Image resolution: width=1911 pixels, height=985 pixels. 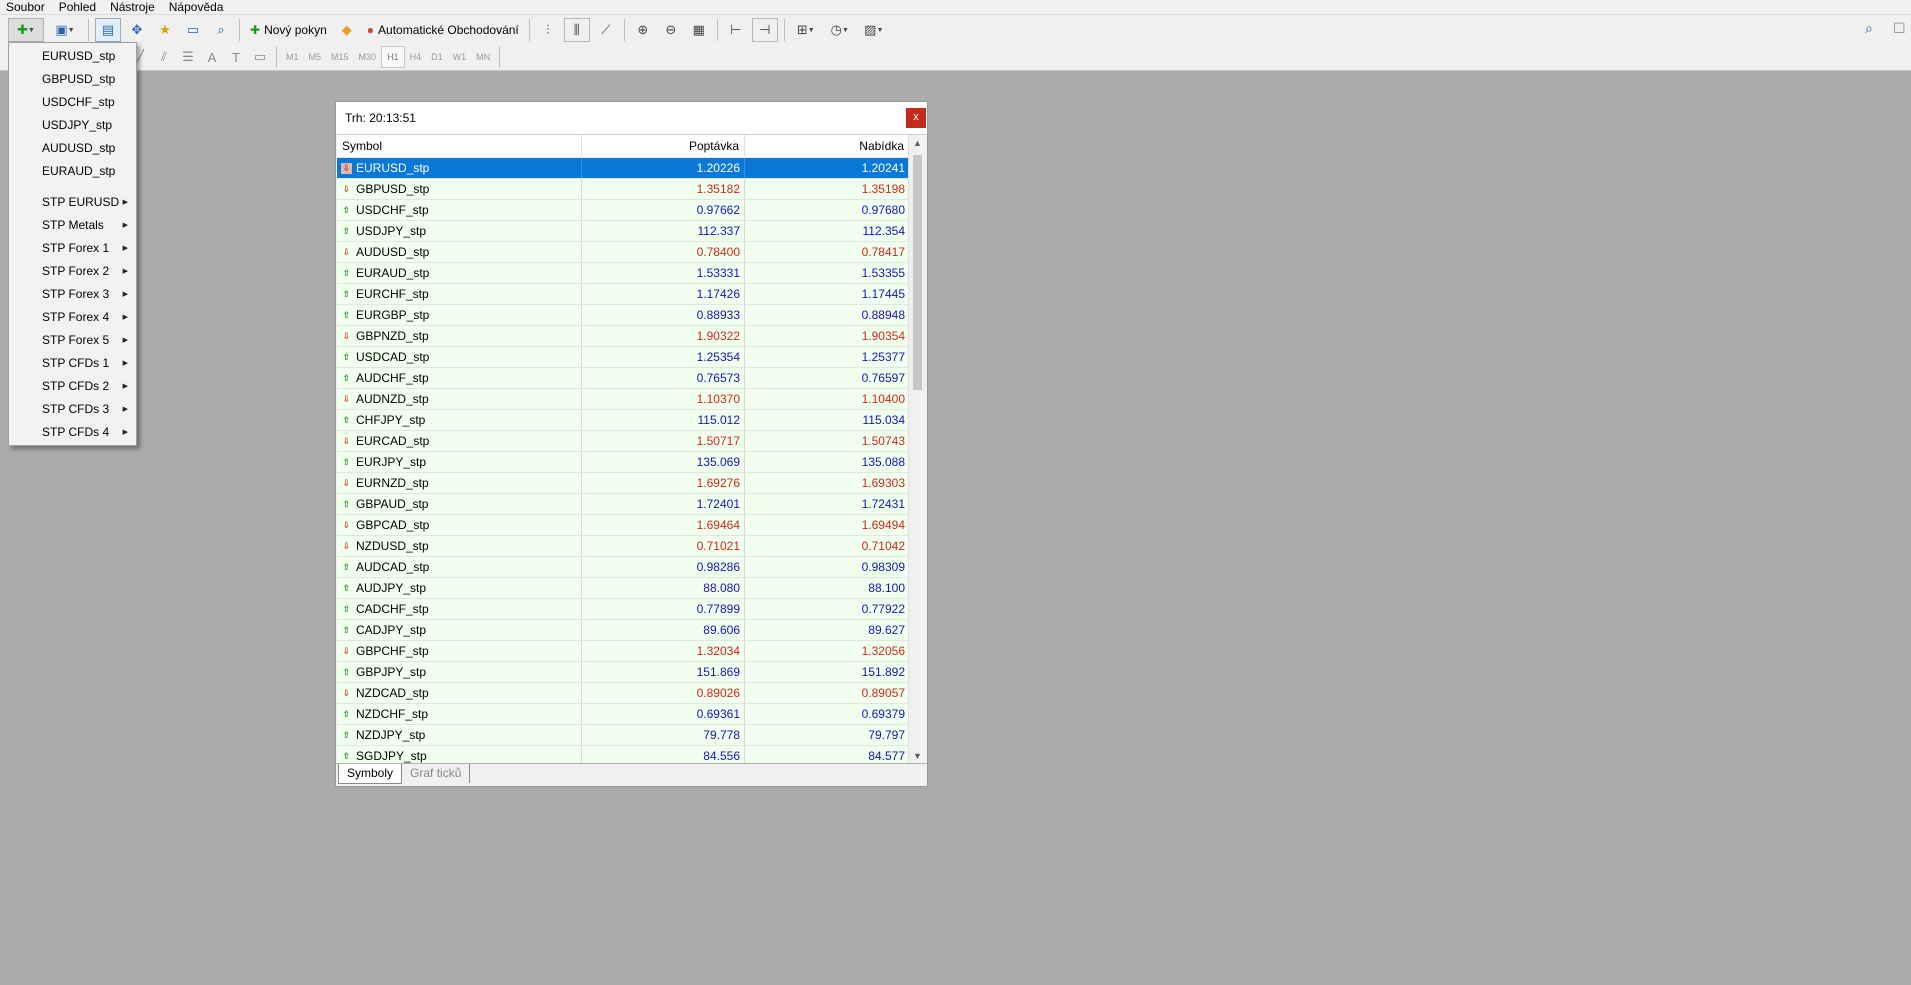 I want to click on channel-icon: ⫽, so click(x=164, y=57).